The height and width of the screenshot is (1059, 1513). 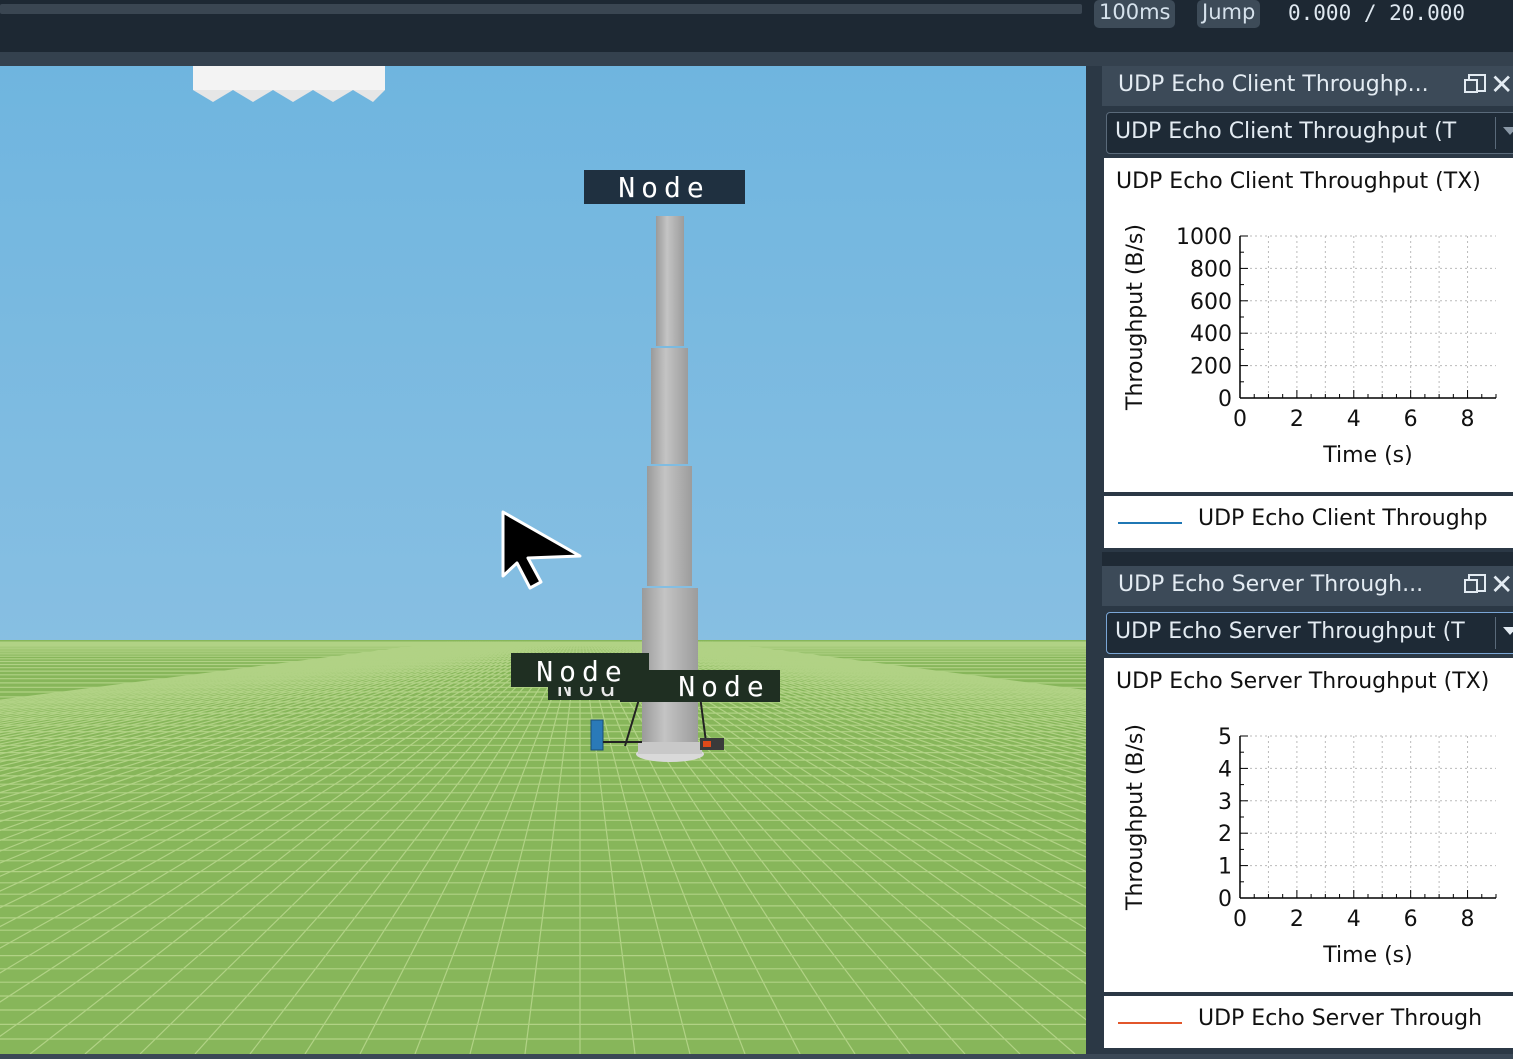 What do you see at coordinates (1225, 769) in the screenshot?
I see `y-tick-label: 4` at bounding box center [1225, 769].